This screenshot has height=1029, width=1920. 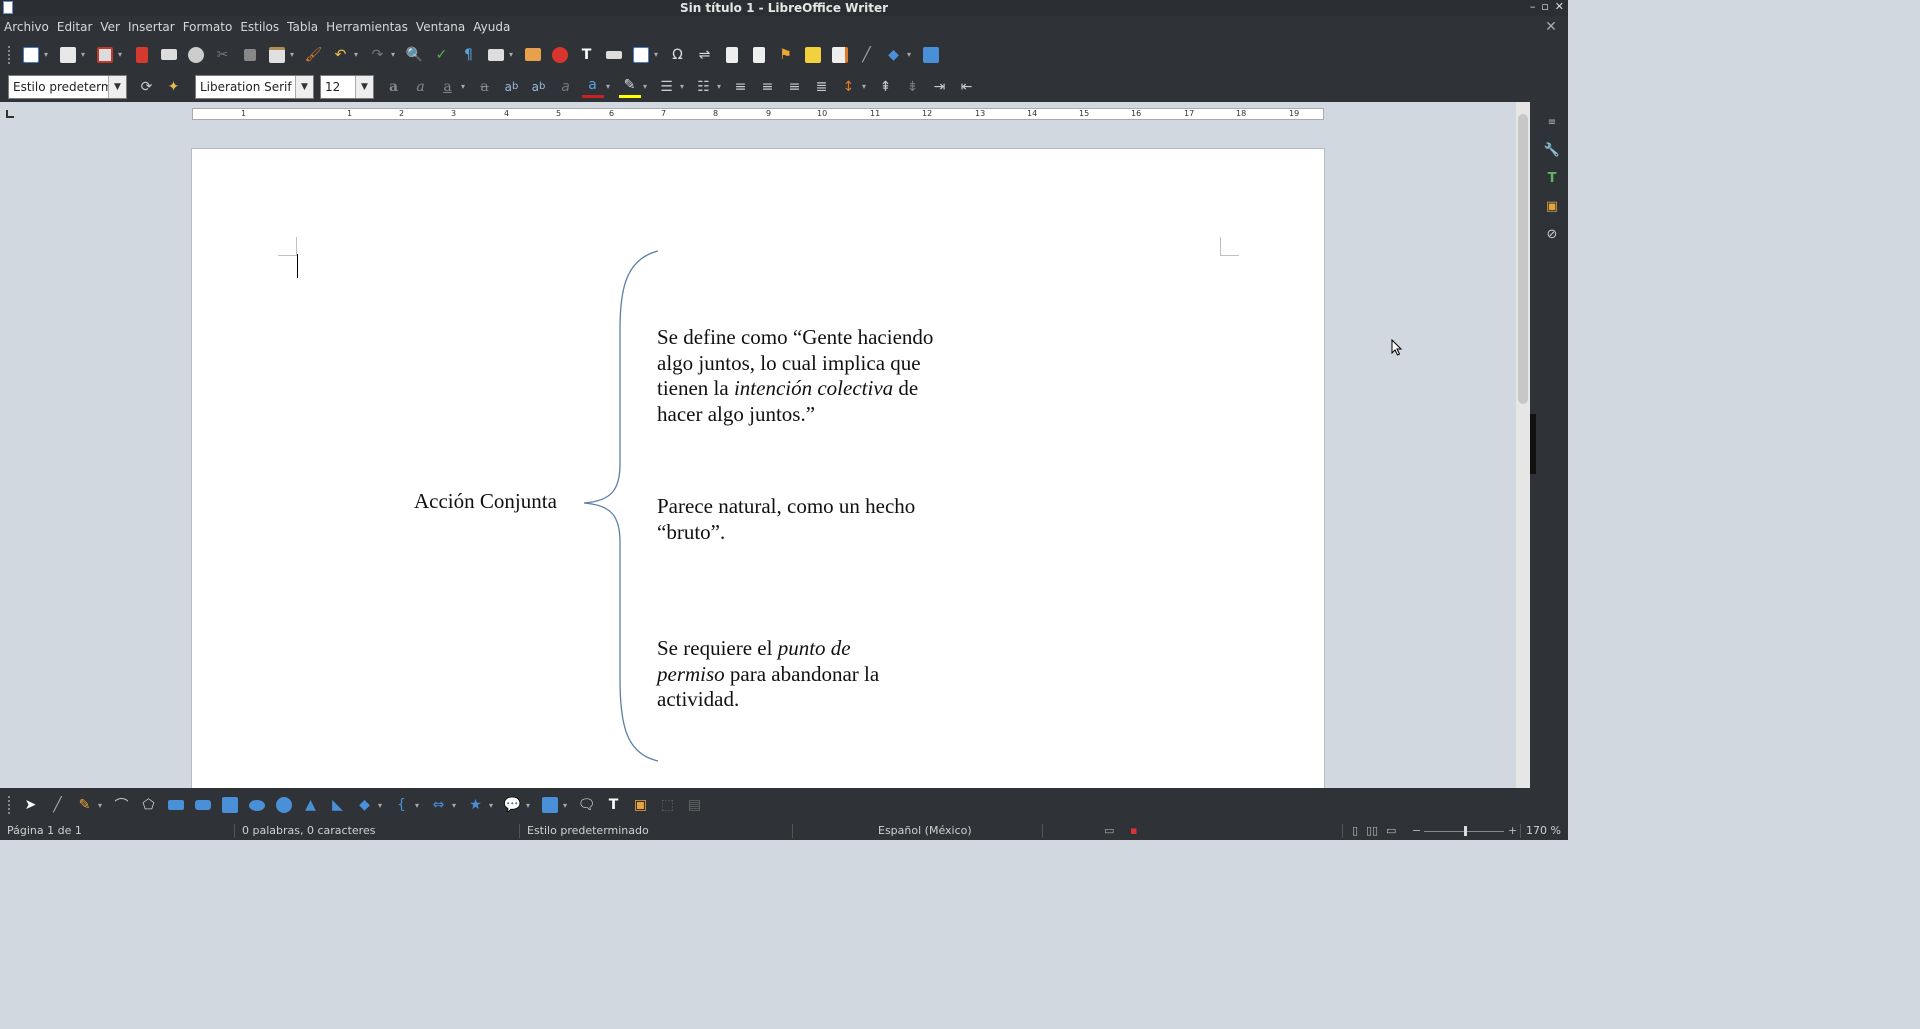 What do you see at coordinates (122, 805) in the screenshot?
I see `curve-icon: ⌒` at bounding box center [122, 805].